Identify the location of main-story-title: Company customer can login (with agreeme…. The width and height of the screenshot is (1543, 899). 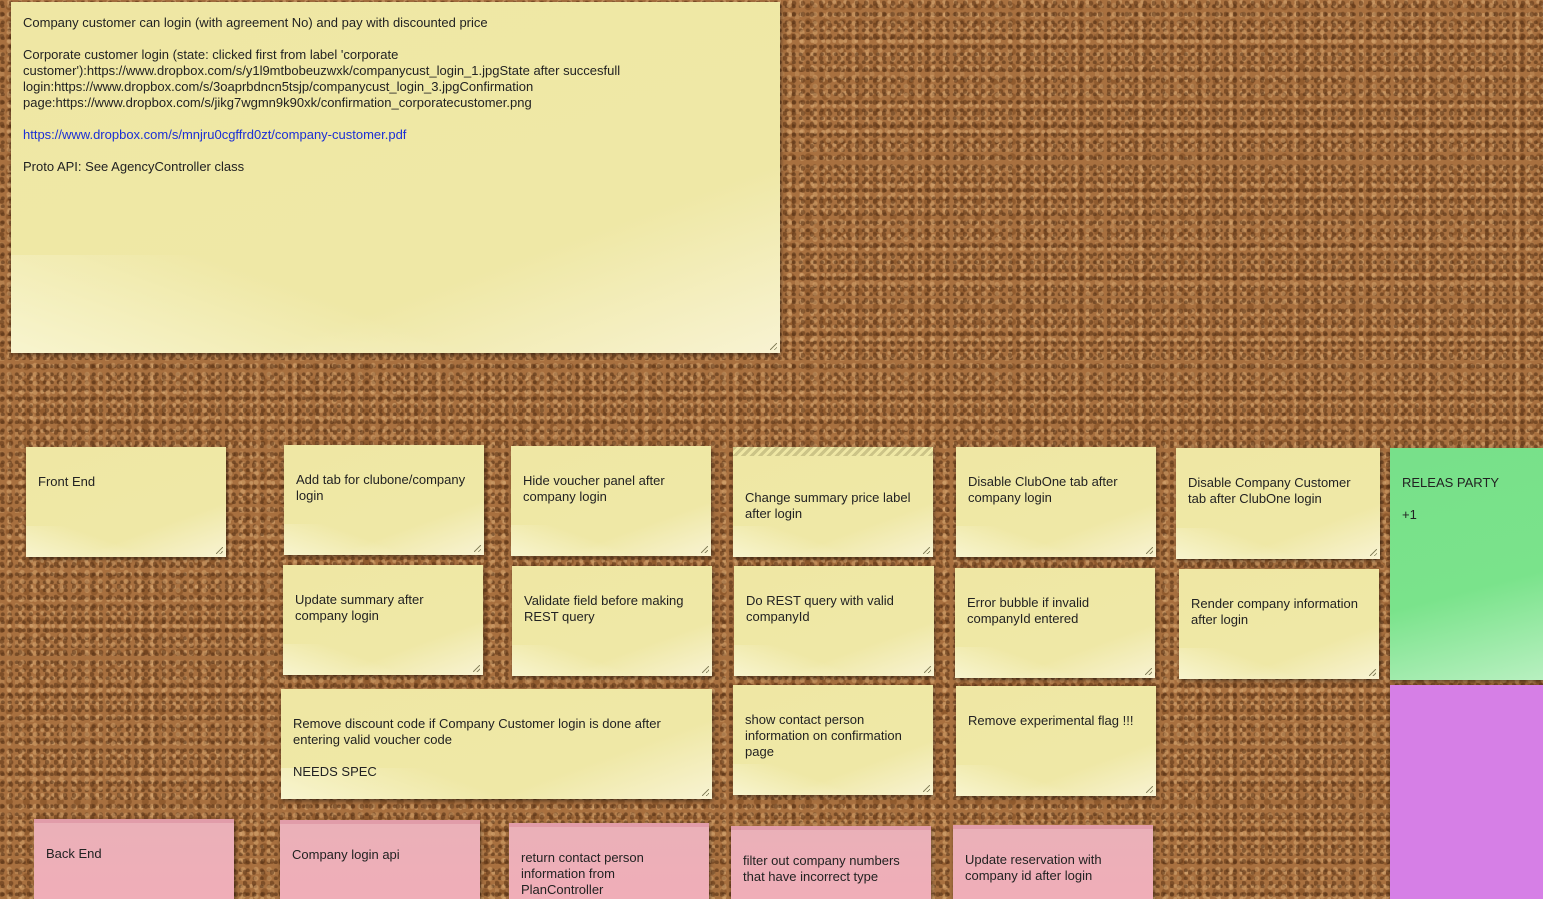
(255, 22).